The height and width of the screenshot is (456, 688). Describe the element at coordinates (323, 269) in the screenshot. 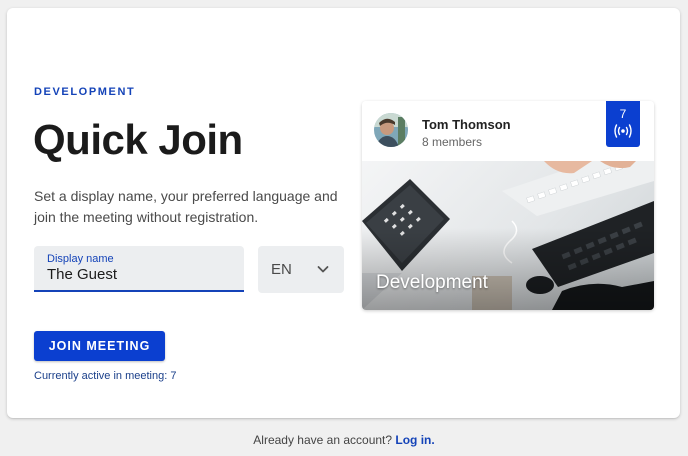

I see `chevron-down-icon` at that location.